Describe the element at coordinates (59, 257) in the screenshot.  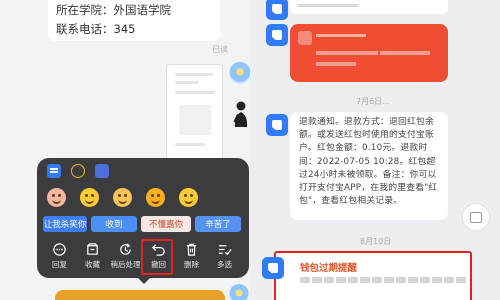
I see `reply-button: 回复` at that location.